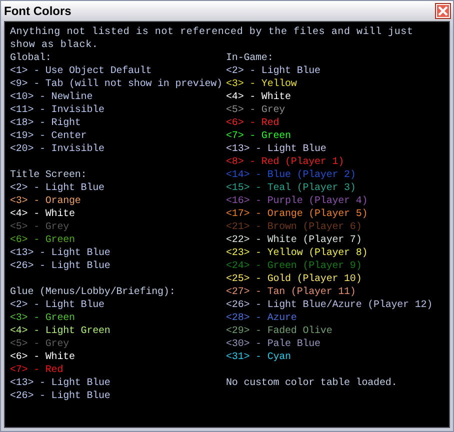 The image size is (454, 432). What do you see at coordinates (43, 318) in the screenshot?
I see `color-entry: <3> - Green` at bounding box center [43, 318].